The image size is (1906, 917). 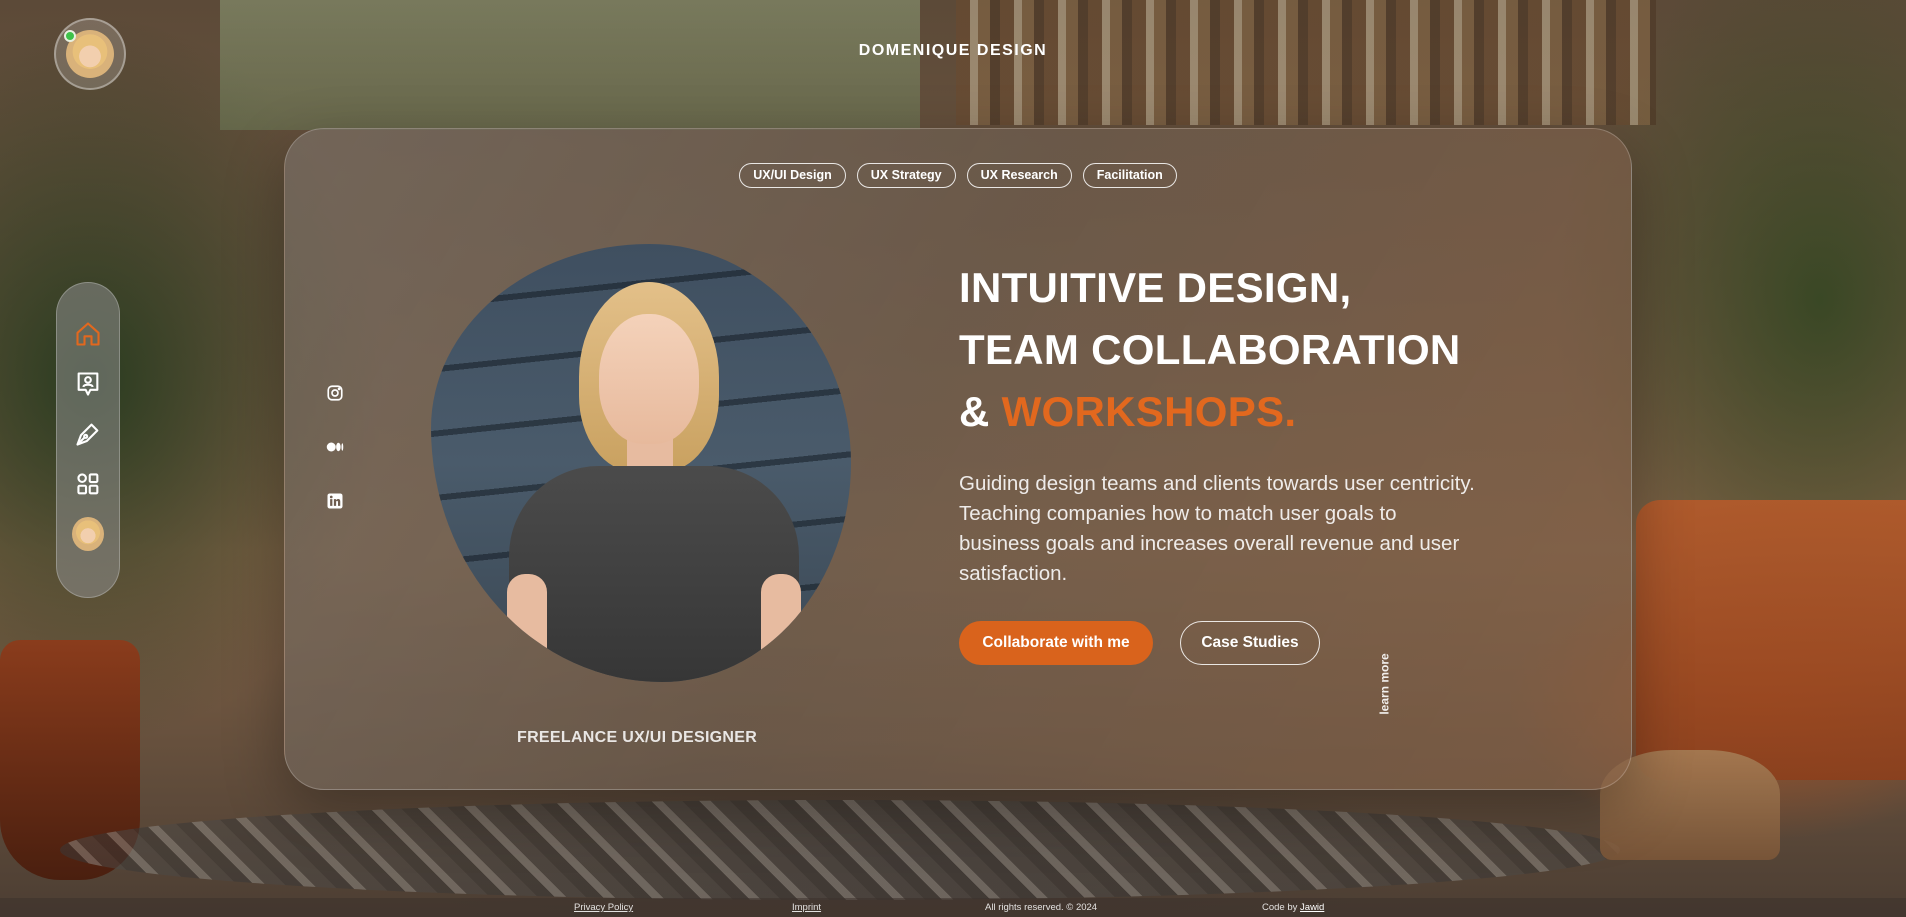 I want to click on medium-link, so click(x=335, y=447).